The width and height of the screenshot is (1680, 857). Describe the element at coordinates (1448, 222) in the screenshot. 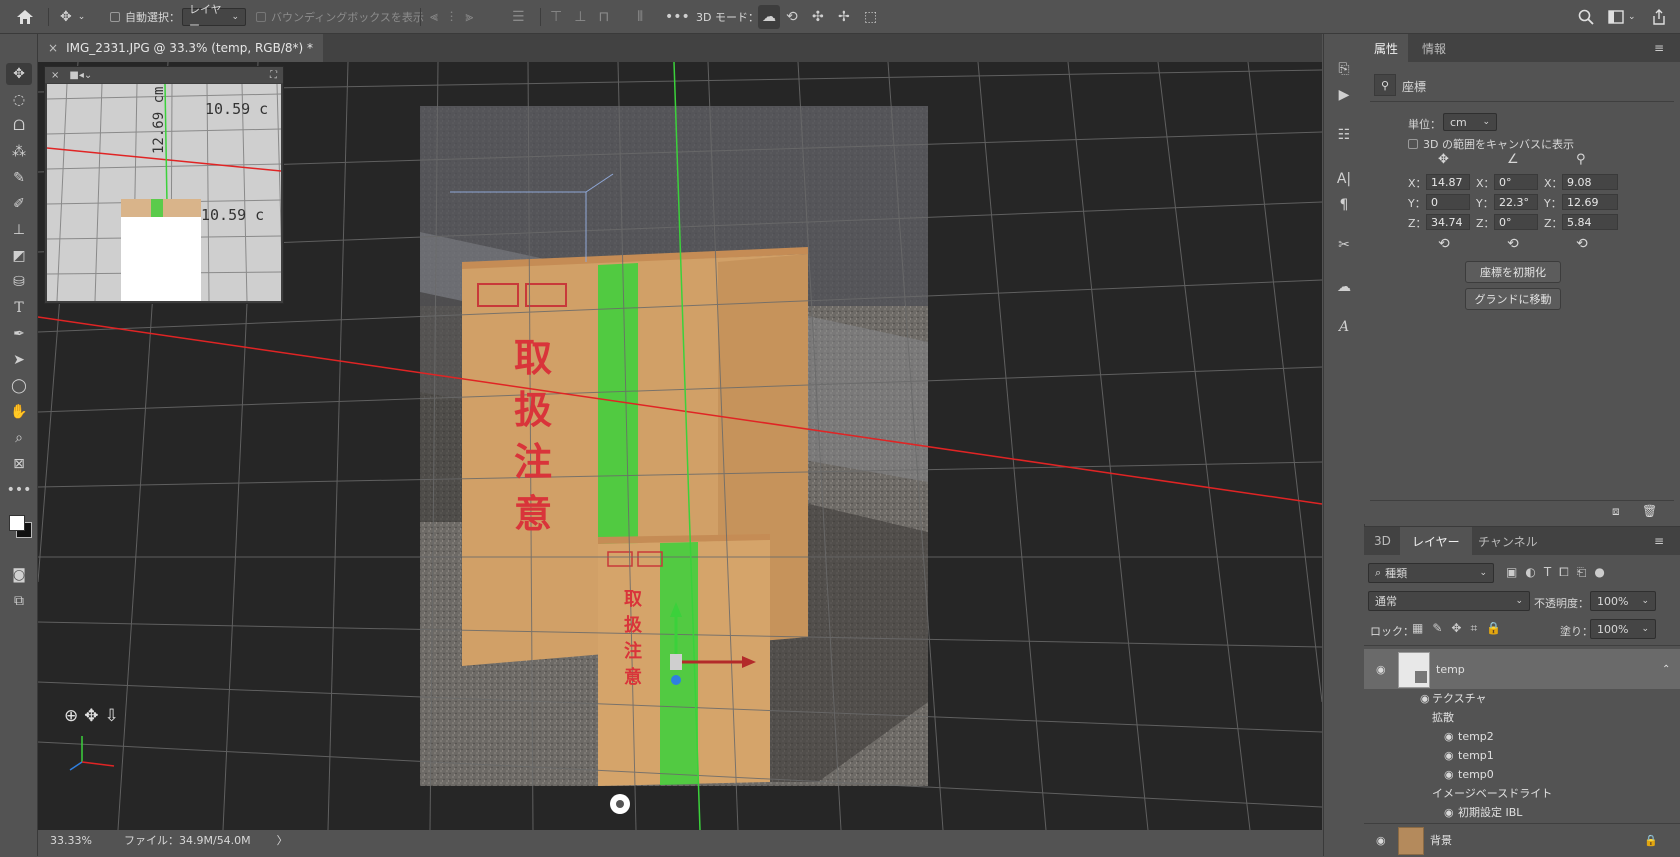

I see `pos-z-field: 34.74` at that location.